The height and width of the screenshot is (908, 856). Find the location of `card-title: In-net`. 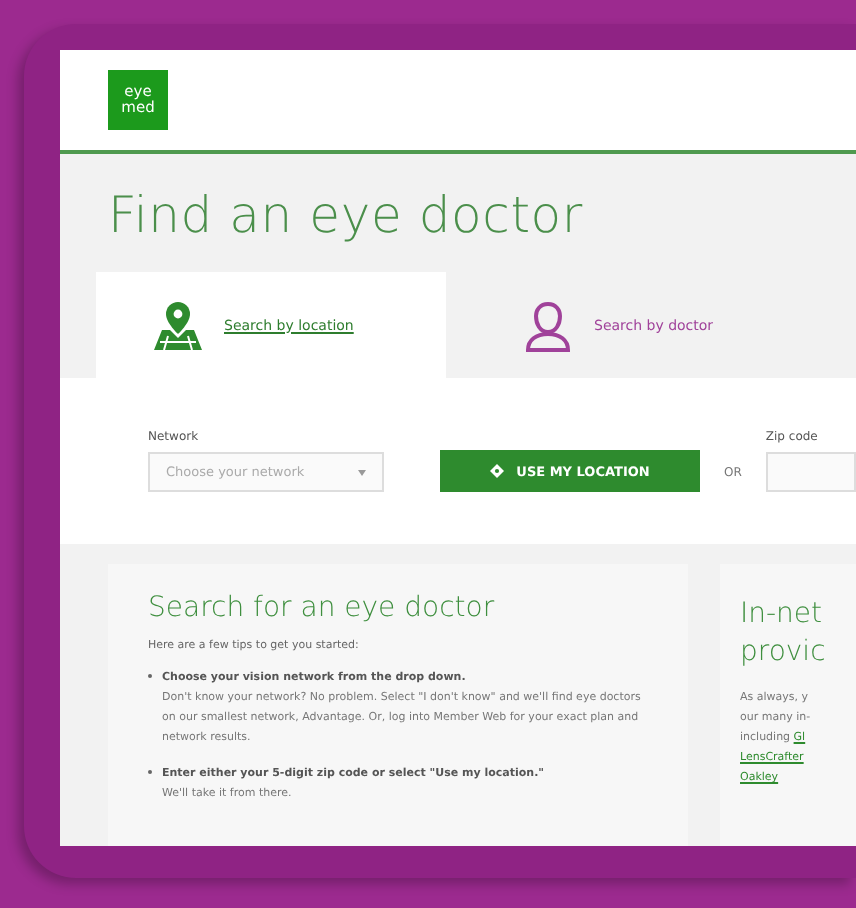

card-title: In-net is located at coordinates (782, 615).